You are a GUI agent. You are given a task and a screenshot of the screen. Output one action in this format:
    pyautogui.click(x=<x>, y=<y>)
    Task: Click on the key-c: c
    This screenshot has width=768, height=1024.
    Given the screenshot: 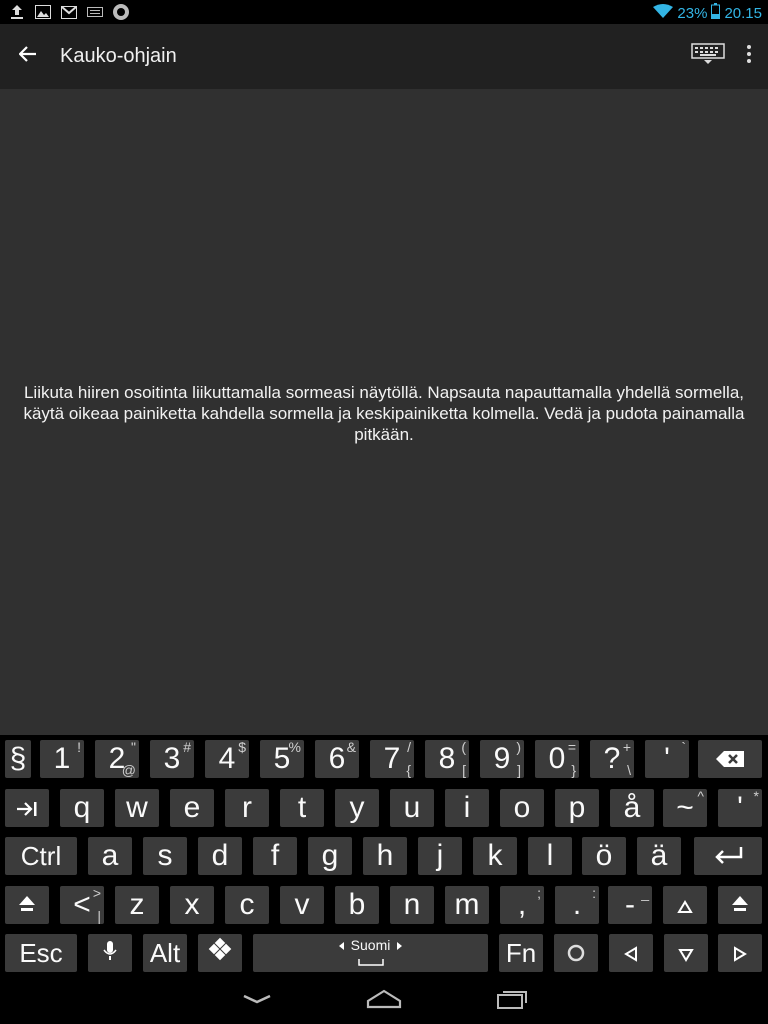 What is the action you would take?
    pyautogui.click(x=247, y=905)
    